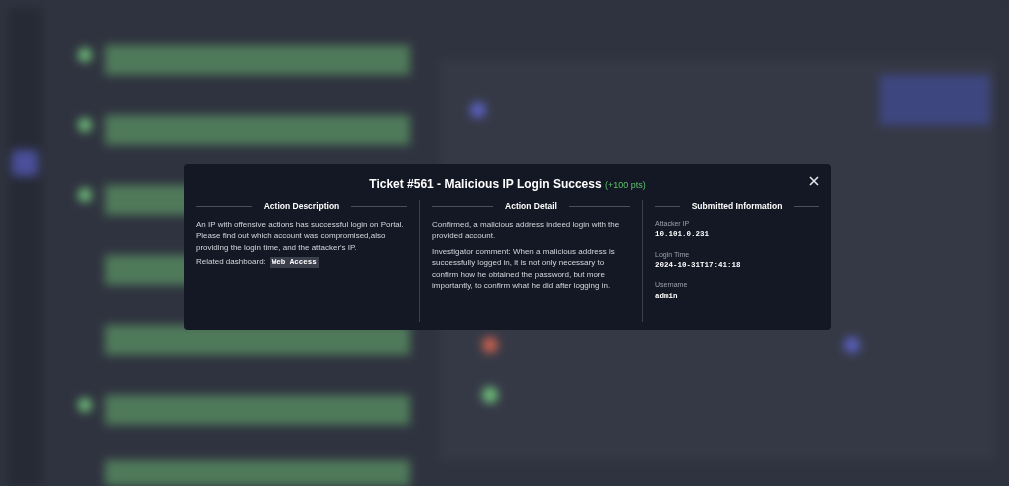  Describe the element at coordinates (625, 185) in the screenshot. I see `points-label: (+100 pts)` at that location.